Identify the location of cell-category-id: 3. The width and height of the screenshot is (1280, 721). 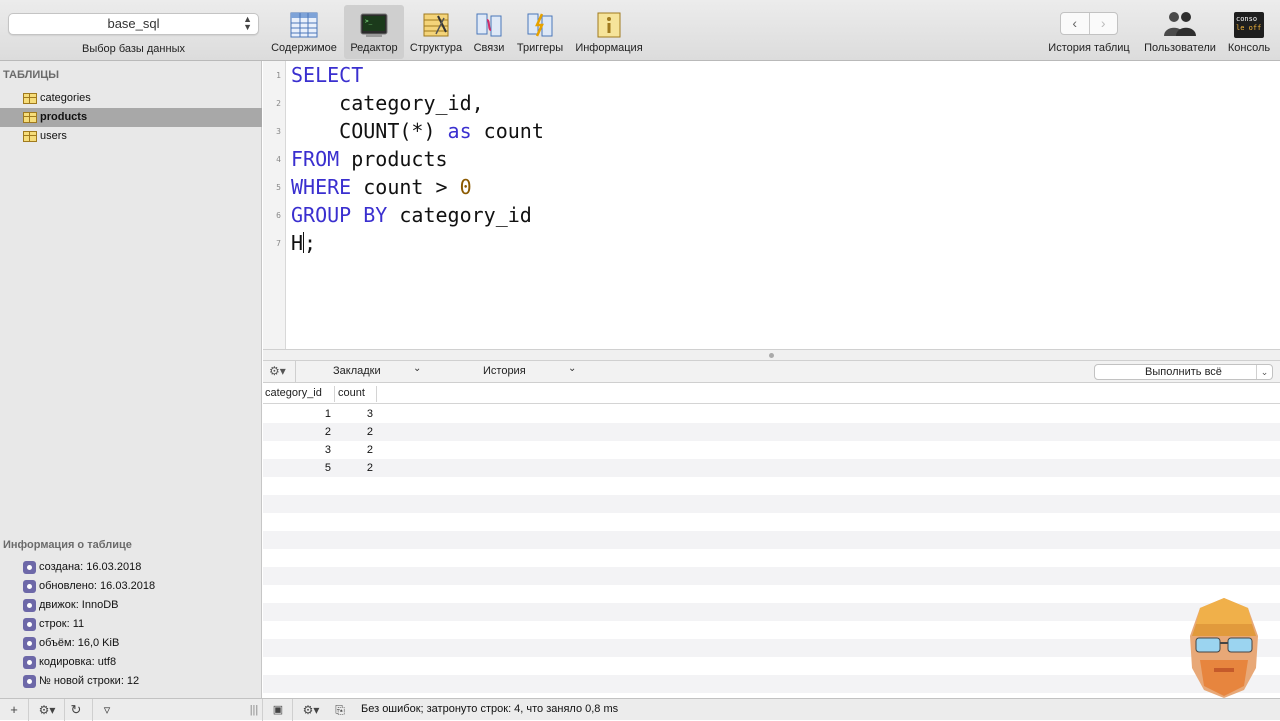
(328, 450).